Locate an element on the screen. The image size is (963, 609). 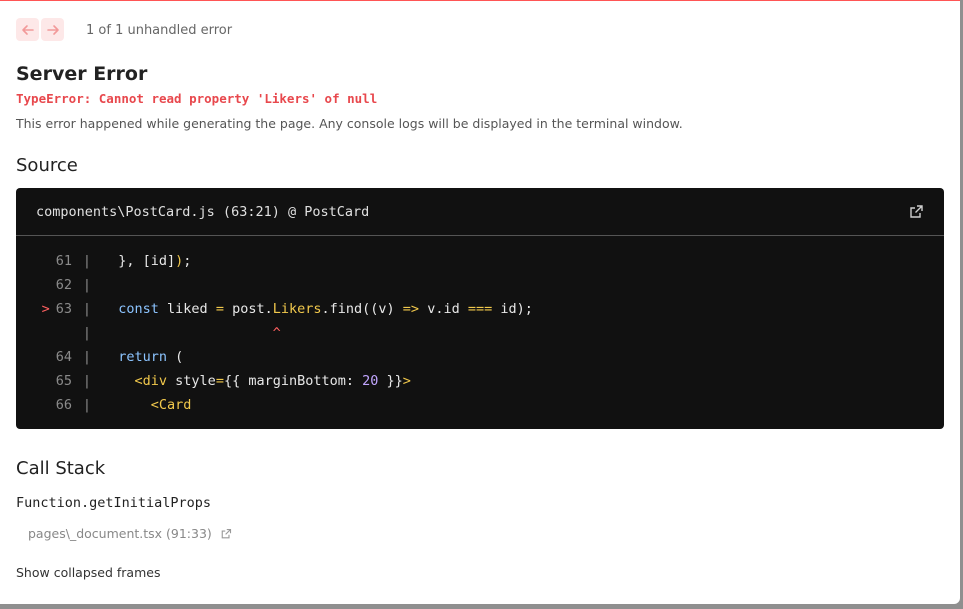
error-counter: 1 of 1 unhandled error is located at coordinates (159, 30).